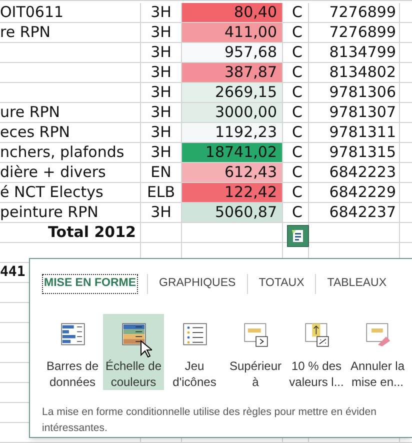 The width and height of the screenshot is (412, 443). I want to click on table-cell: OIT0611, so click(70, 12).